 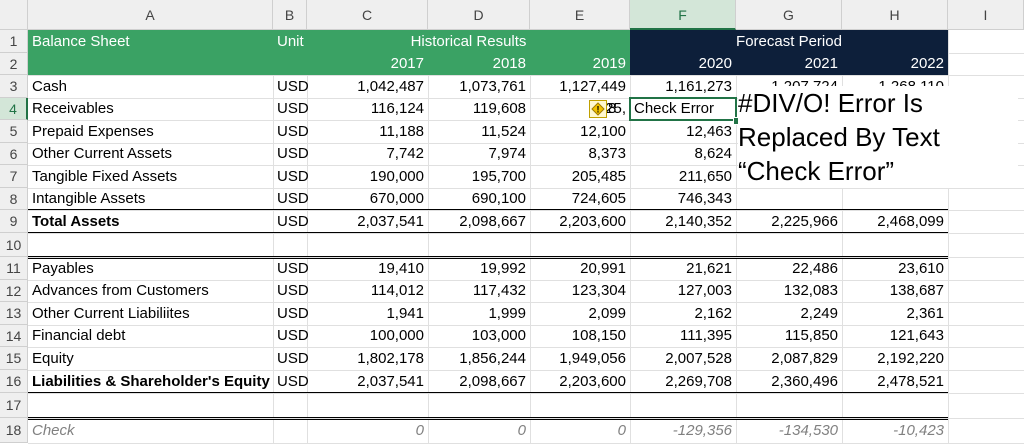 I want to click on callout-line: Replaced By Text, so click(x=839, y=137).